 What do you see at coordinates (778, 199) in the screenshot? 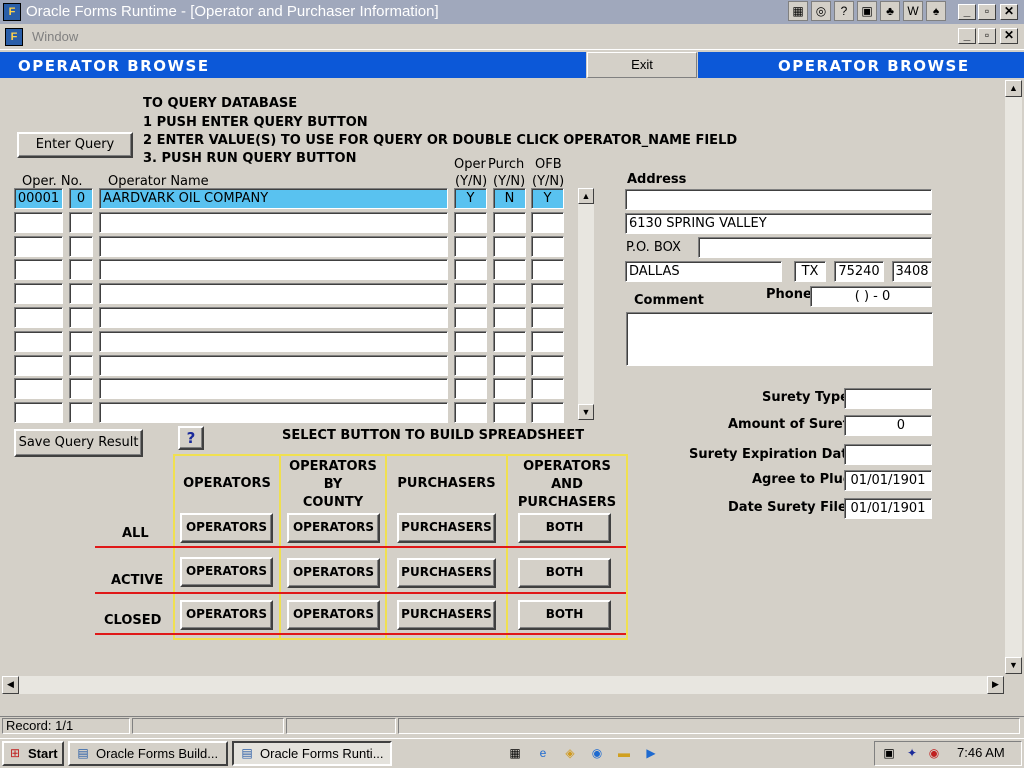
I see `address-line1-field` at bounding box center [778, 199].